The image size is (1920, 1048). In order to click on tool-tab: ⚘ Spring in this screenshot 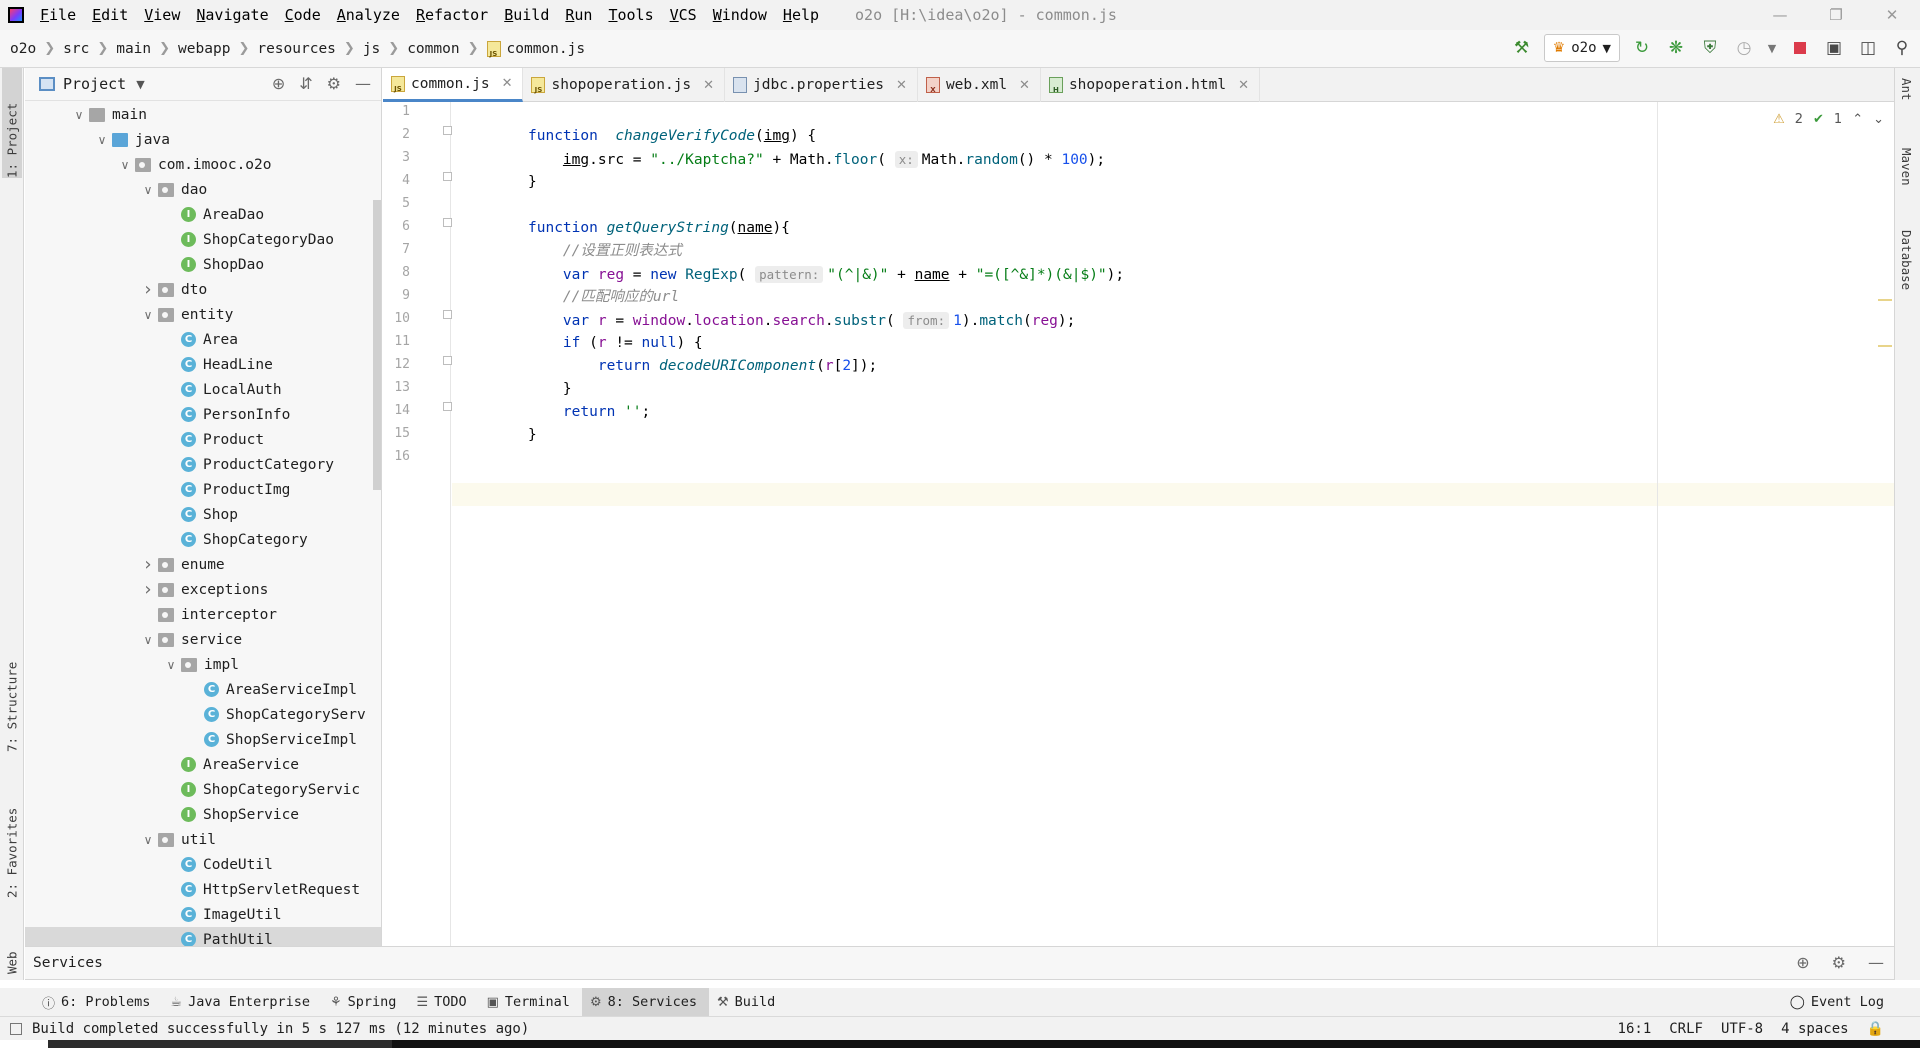, I will do `click(365, 1002)`.